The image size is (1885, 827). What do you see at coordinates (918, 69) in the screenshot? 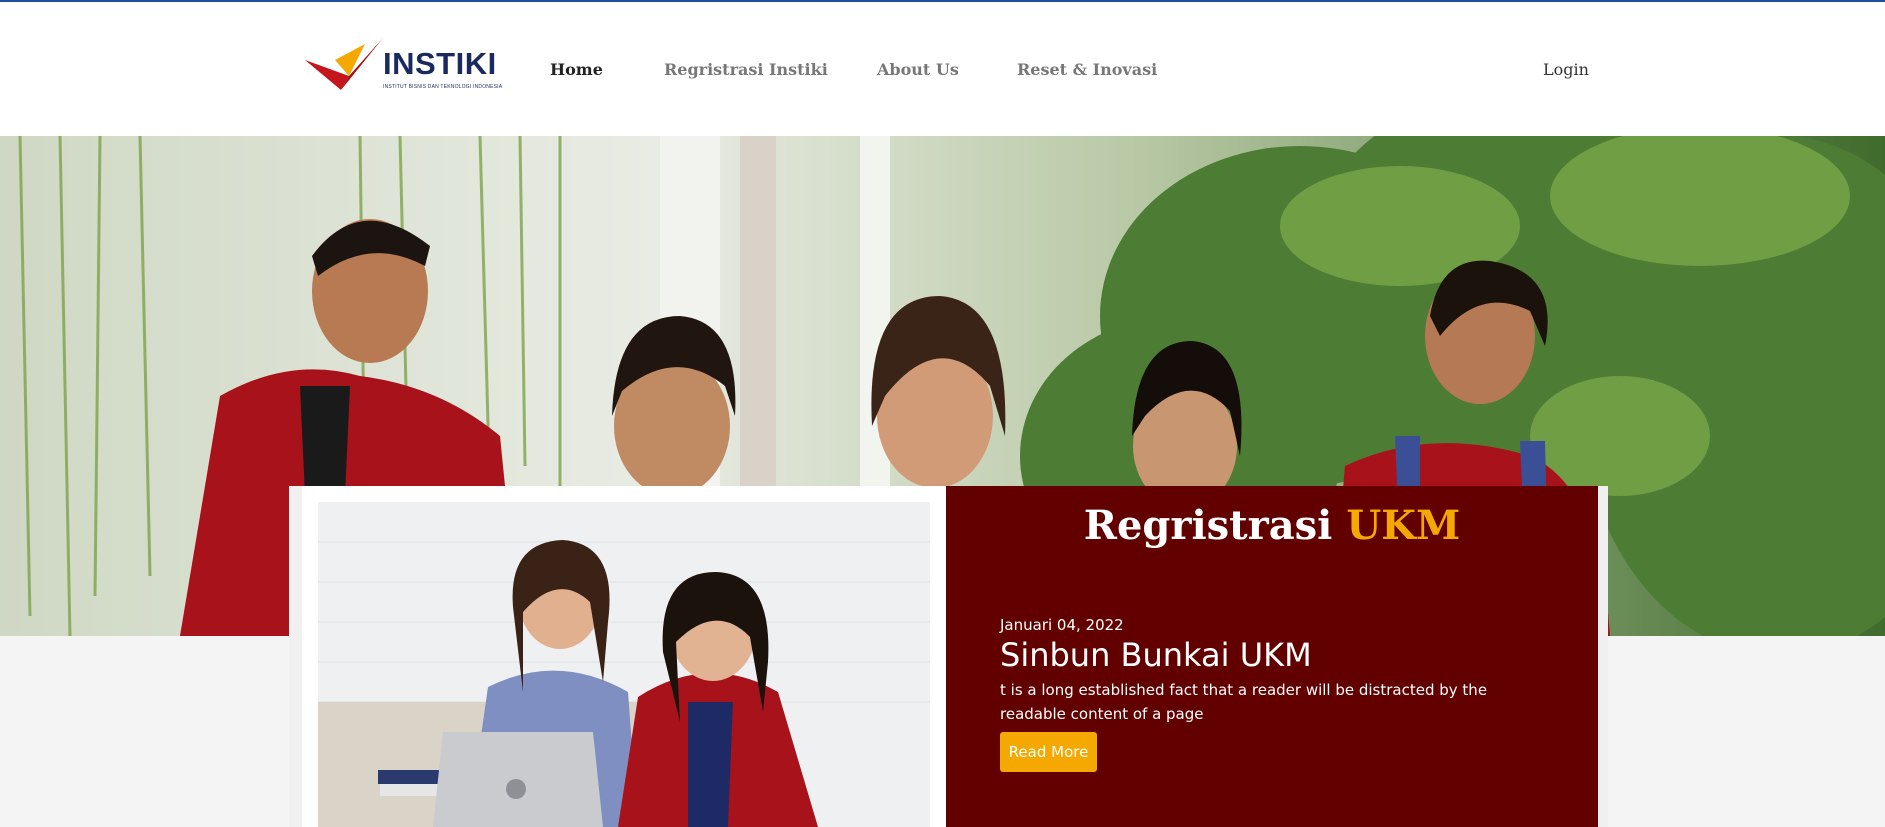
I see `nav-item-about-us: About Us` at bounding box center [918, 69].